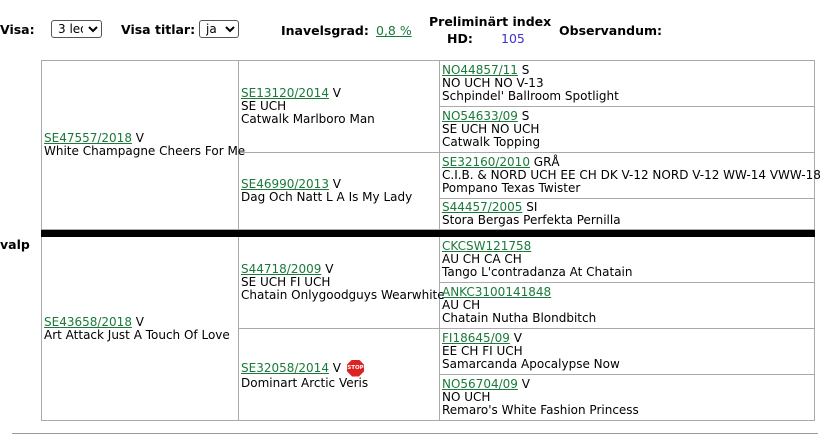 This screenshot has height=447, width=821. What do you see at coordinates (343, 295) in the screenshot?
I see `dam-sire-name: Chatain Onlygoodguys Wearwhite` at bounding box center [343, 295].